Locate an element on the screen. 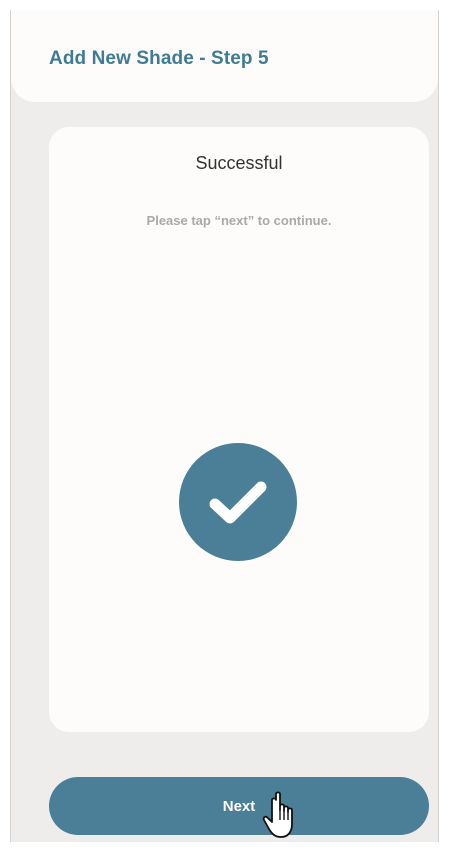 This screenshot has width=449, height=852. checkmark-circle-icon is located at coordinates (238, 502).